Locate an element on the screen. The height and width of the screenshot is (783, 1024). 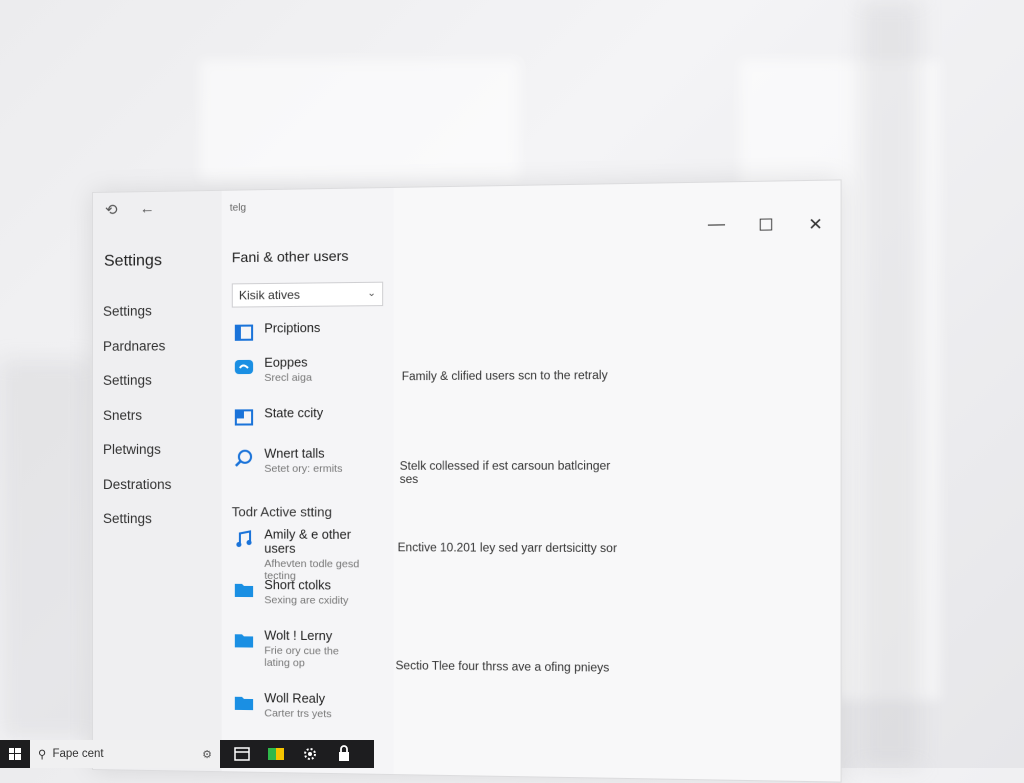
sidebar-item: Pletwings is located at coordinates (157, 450).